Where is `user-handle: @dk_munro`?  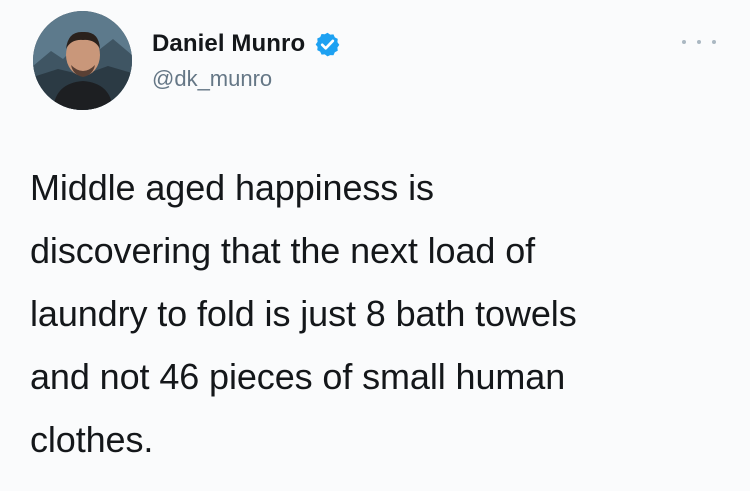 user-handle: @dk_munro is located at coordinates (212, 79).